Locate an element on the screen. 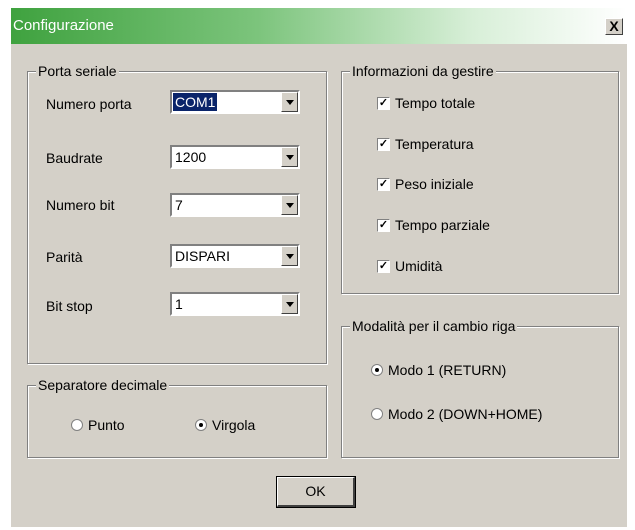  data-bits-select: 7 is located at coordinates (235, 205).